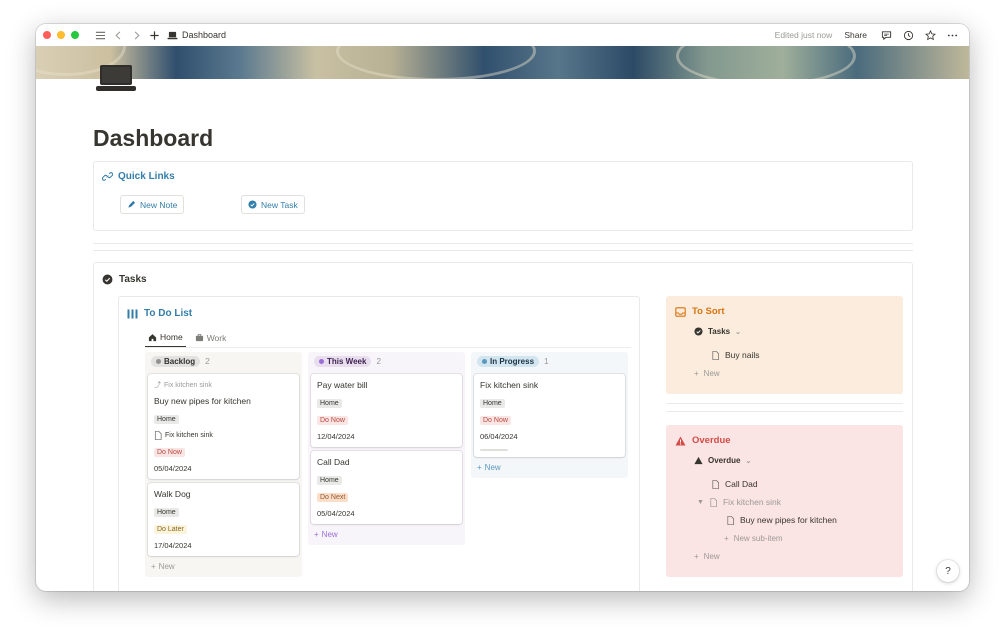 This screenshot has height=639, width=1005. Describe the element at coordinates (717, 331) in the screenshot. I see `group-header: Tasks ⌄` at that location.